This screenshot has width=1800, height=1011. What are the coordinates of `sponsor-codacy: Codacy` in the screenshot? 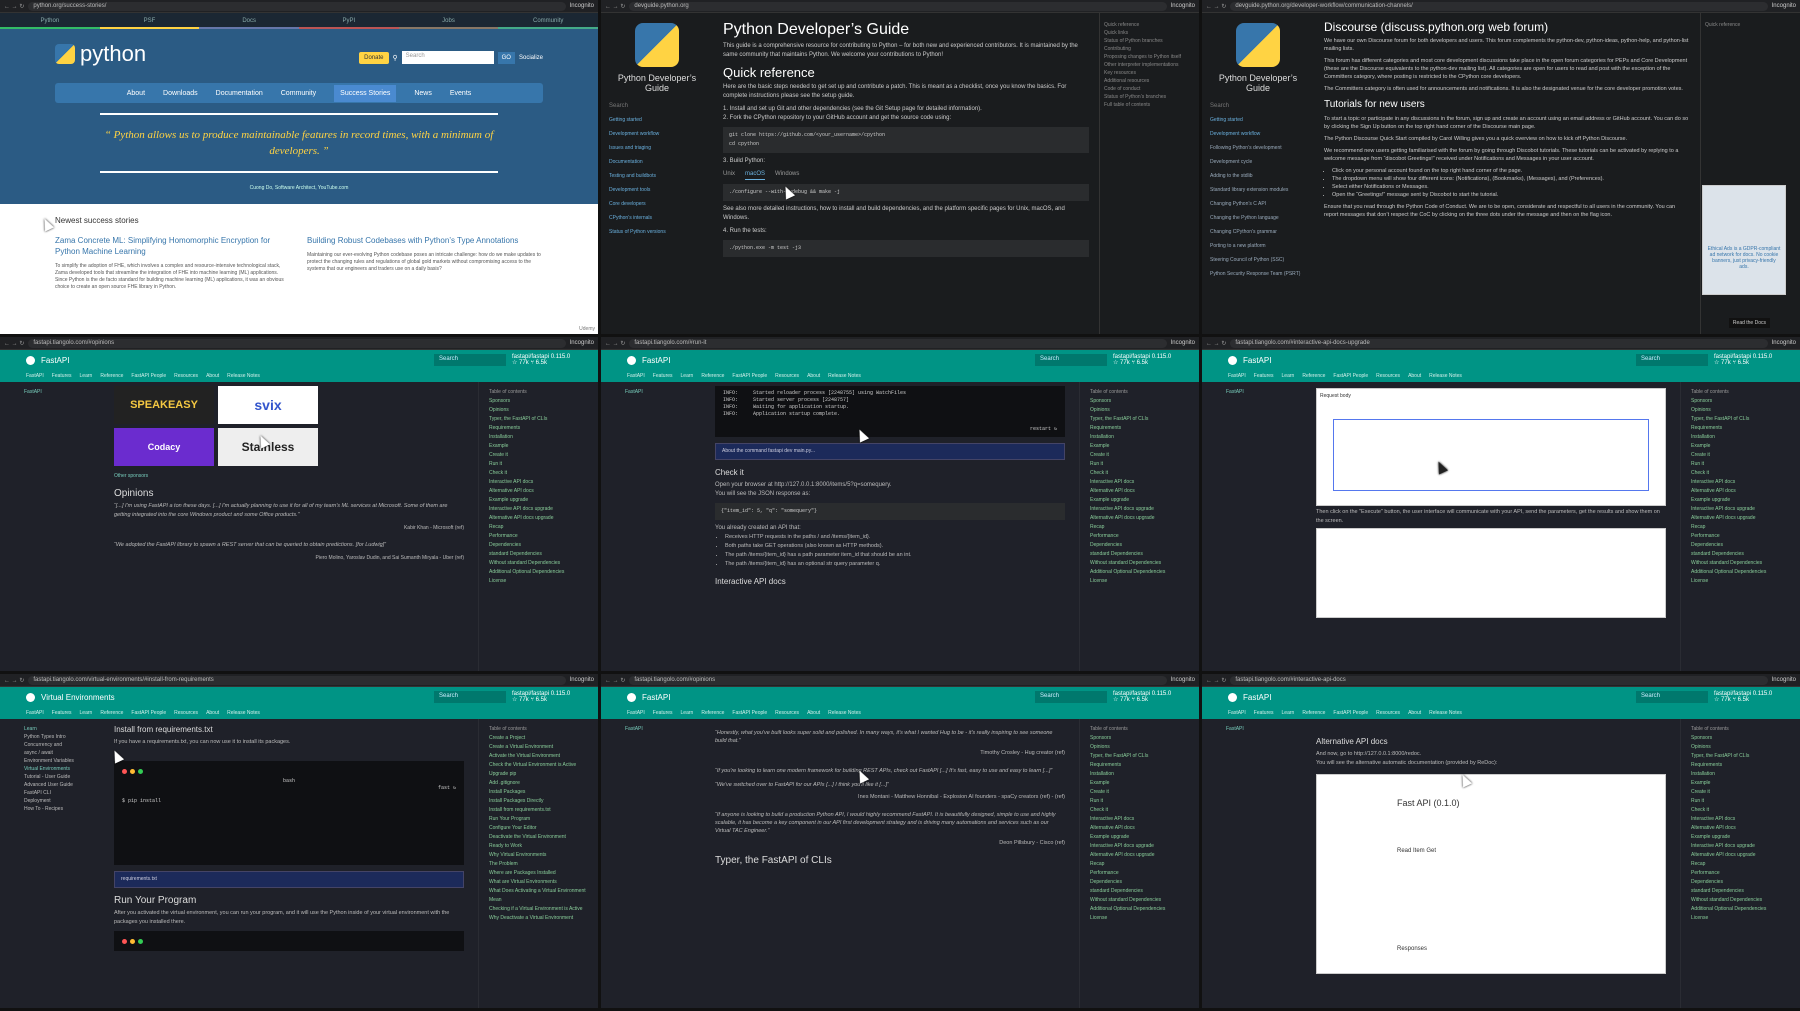 It's located at (164, 447).